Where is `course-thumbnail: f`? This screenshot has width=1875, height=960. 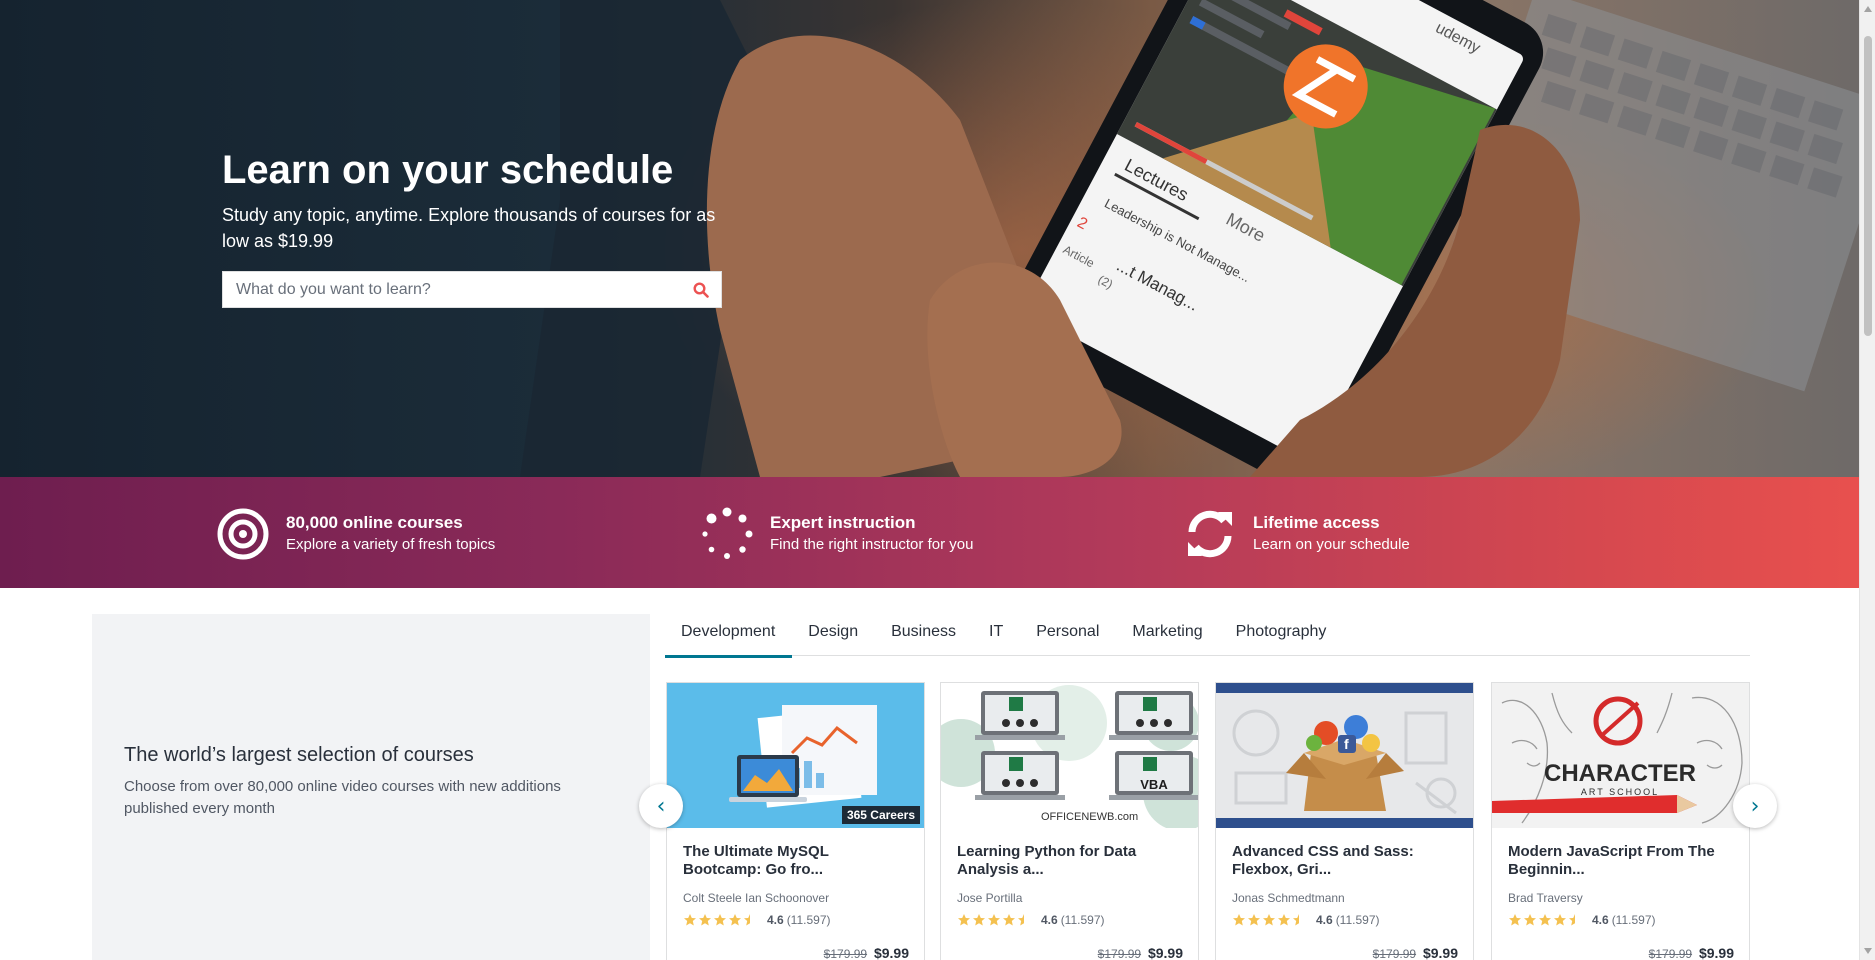
course-thumbnail: f is located at coordinates (1344, 755).